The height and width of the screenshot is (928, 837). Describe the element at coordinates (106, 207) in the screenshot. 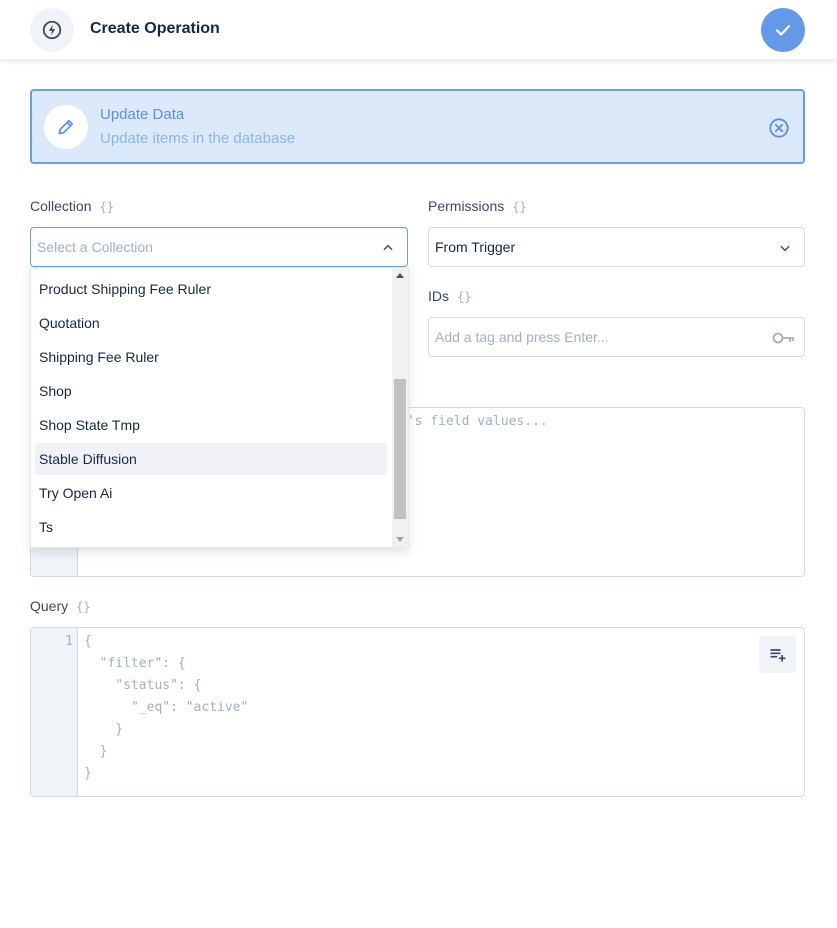

I see `collection-variable-braces: {}` at that location.